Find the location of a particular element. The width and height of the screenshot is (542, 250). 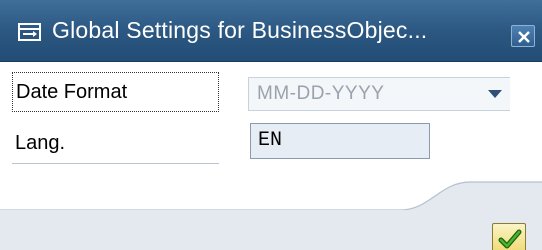

date-format-label: Date Format is located at coordinates (115, 92).